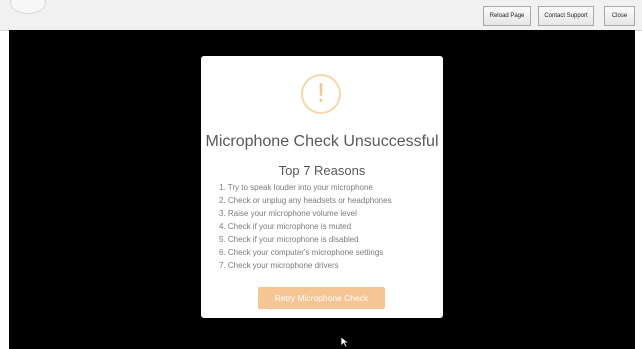 Image resolution: width=642 pixels, height=349 pixels. Describe the element at coordinates (288, 213) in the screenshot. I see `reason-item: 3. Raise your microphone volume level` at that location.